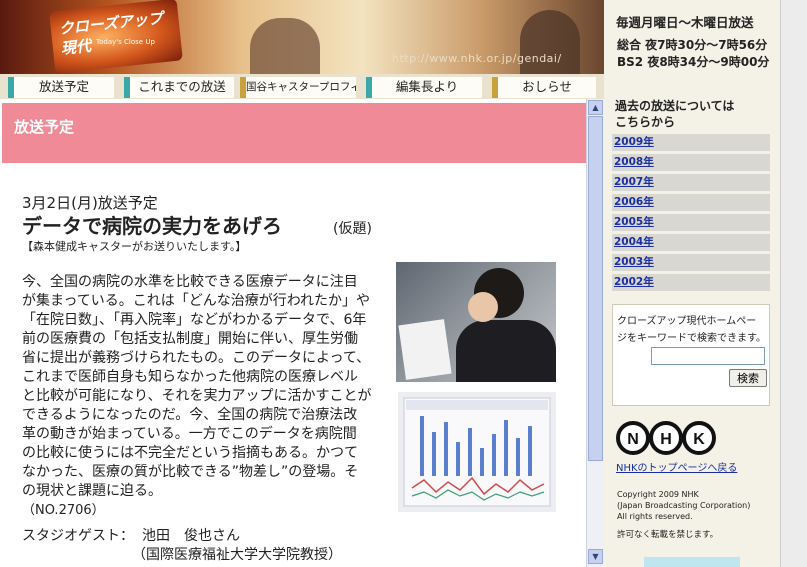 The width and height of the screenshot is (807, 567). What do you see at coordinates (693, 62) in the screenshot?
I see `schedule-bs2: BS2 夜8時34分～9時00分` at bounding box center [693, 62].